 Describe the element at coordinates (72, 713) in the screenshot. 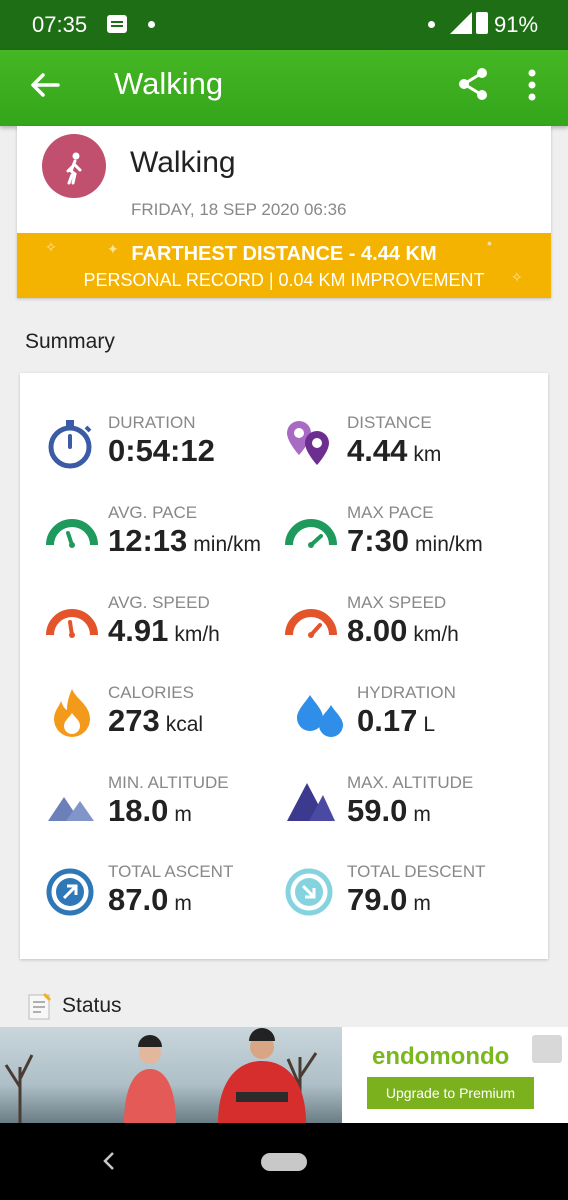

I see `flame-icon` at that location.